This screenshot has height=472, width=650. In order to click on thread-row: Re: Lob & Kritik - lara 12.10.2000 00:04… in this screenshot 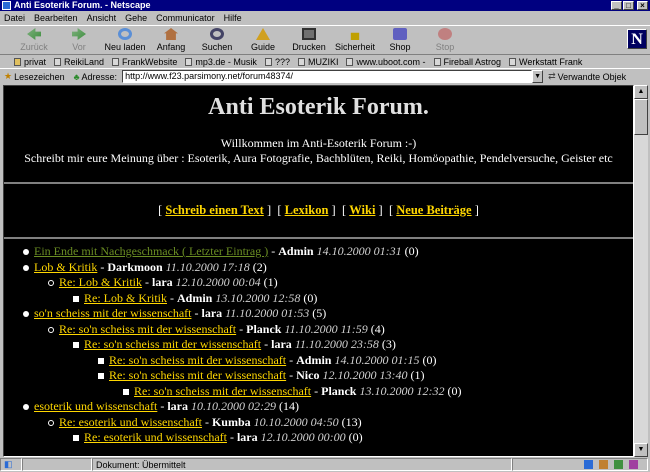, I will do `click(318, 283)`.